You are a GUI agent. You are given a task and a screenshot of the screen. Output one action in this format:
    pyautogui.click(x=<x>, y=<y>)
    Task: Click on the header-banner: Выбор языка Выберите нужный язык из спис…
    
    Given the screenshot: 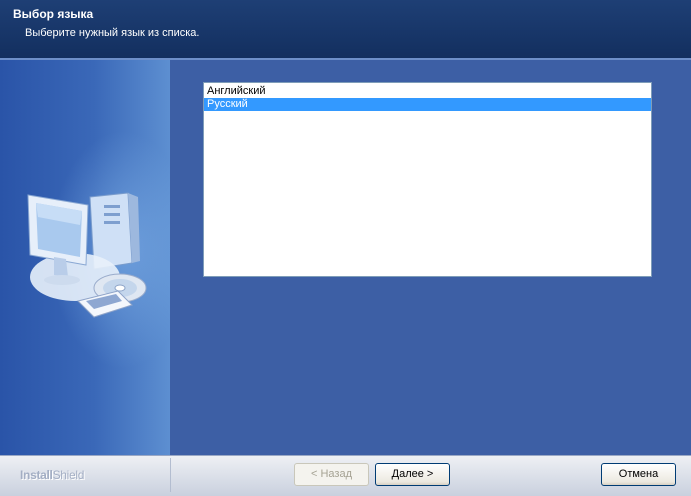 What is the action you would take?
    pyautogui.click(x=345, y=29)
    